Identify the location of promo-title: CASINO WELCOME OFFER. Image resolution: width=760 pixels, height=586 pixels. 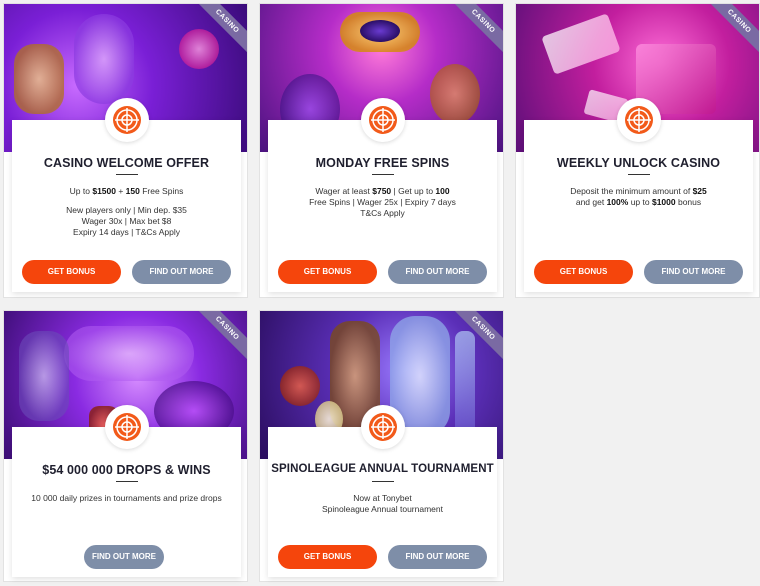
(126, 163).